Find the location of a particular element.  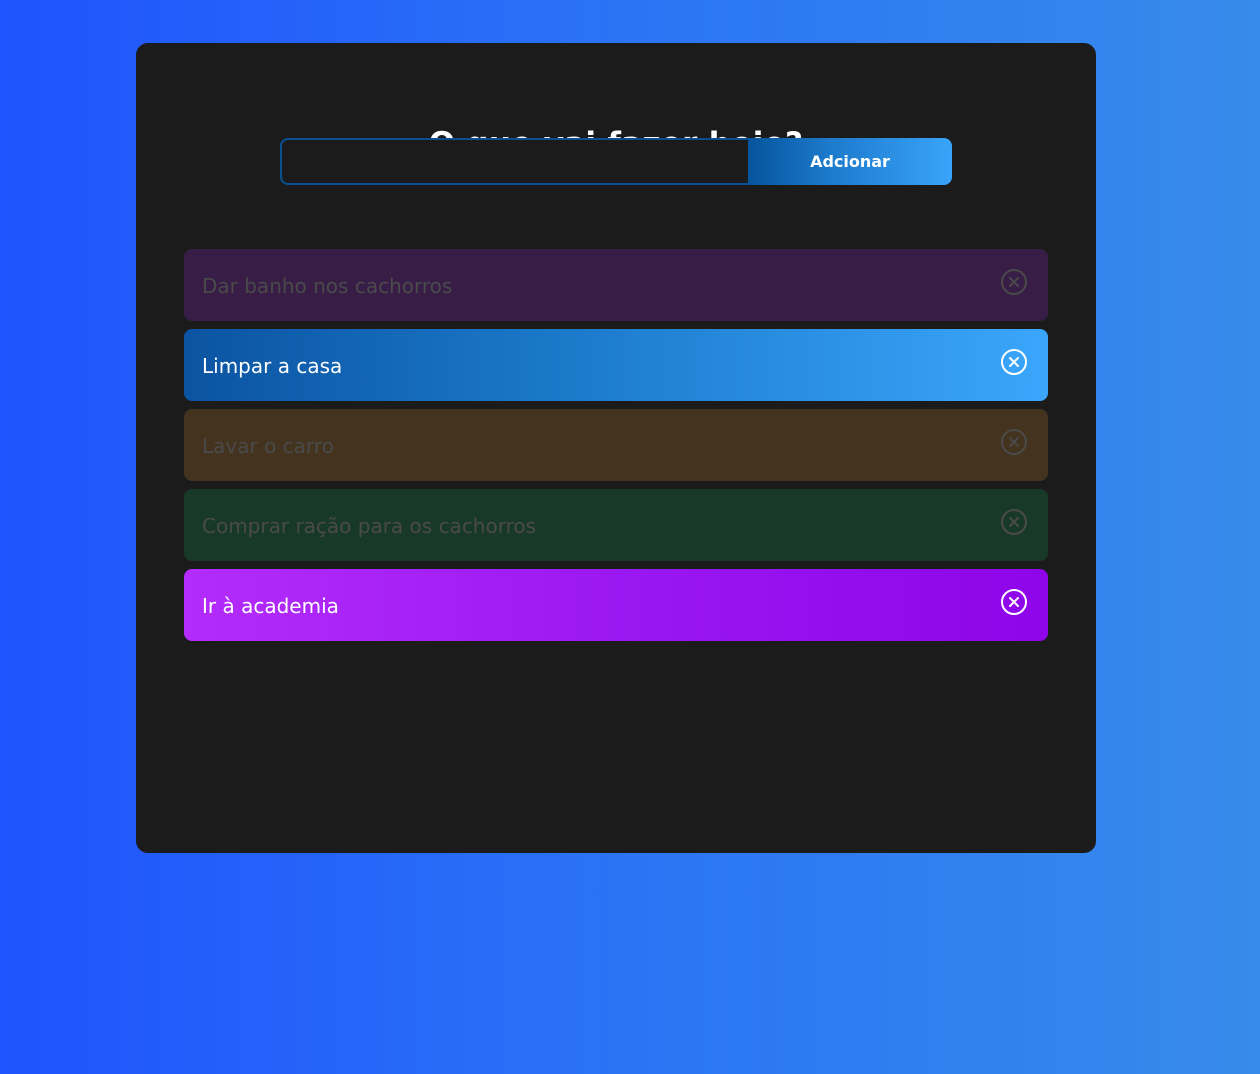

todo-item-text: Lavar o carro is located at coordinates (616, 445).